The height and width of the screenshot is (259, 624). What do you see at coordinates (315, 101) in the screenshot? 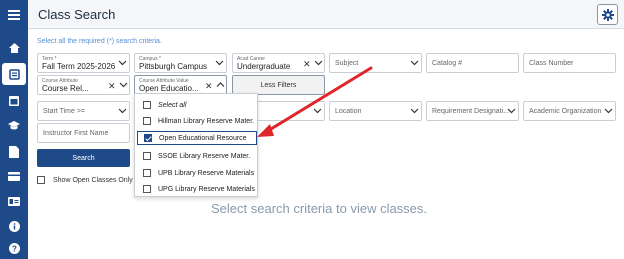
I see `annotation-arrow` at bounding box center [315, 101].